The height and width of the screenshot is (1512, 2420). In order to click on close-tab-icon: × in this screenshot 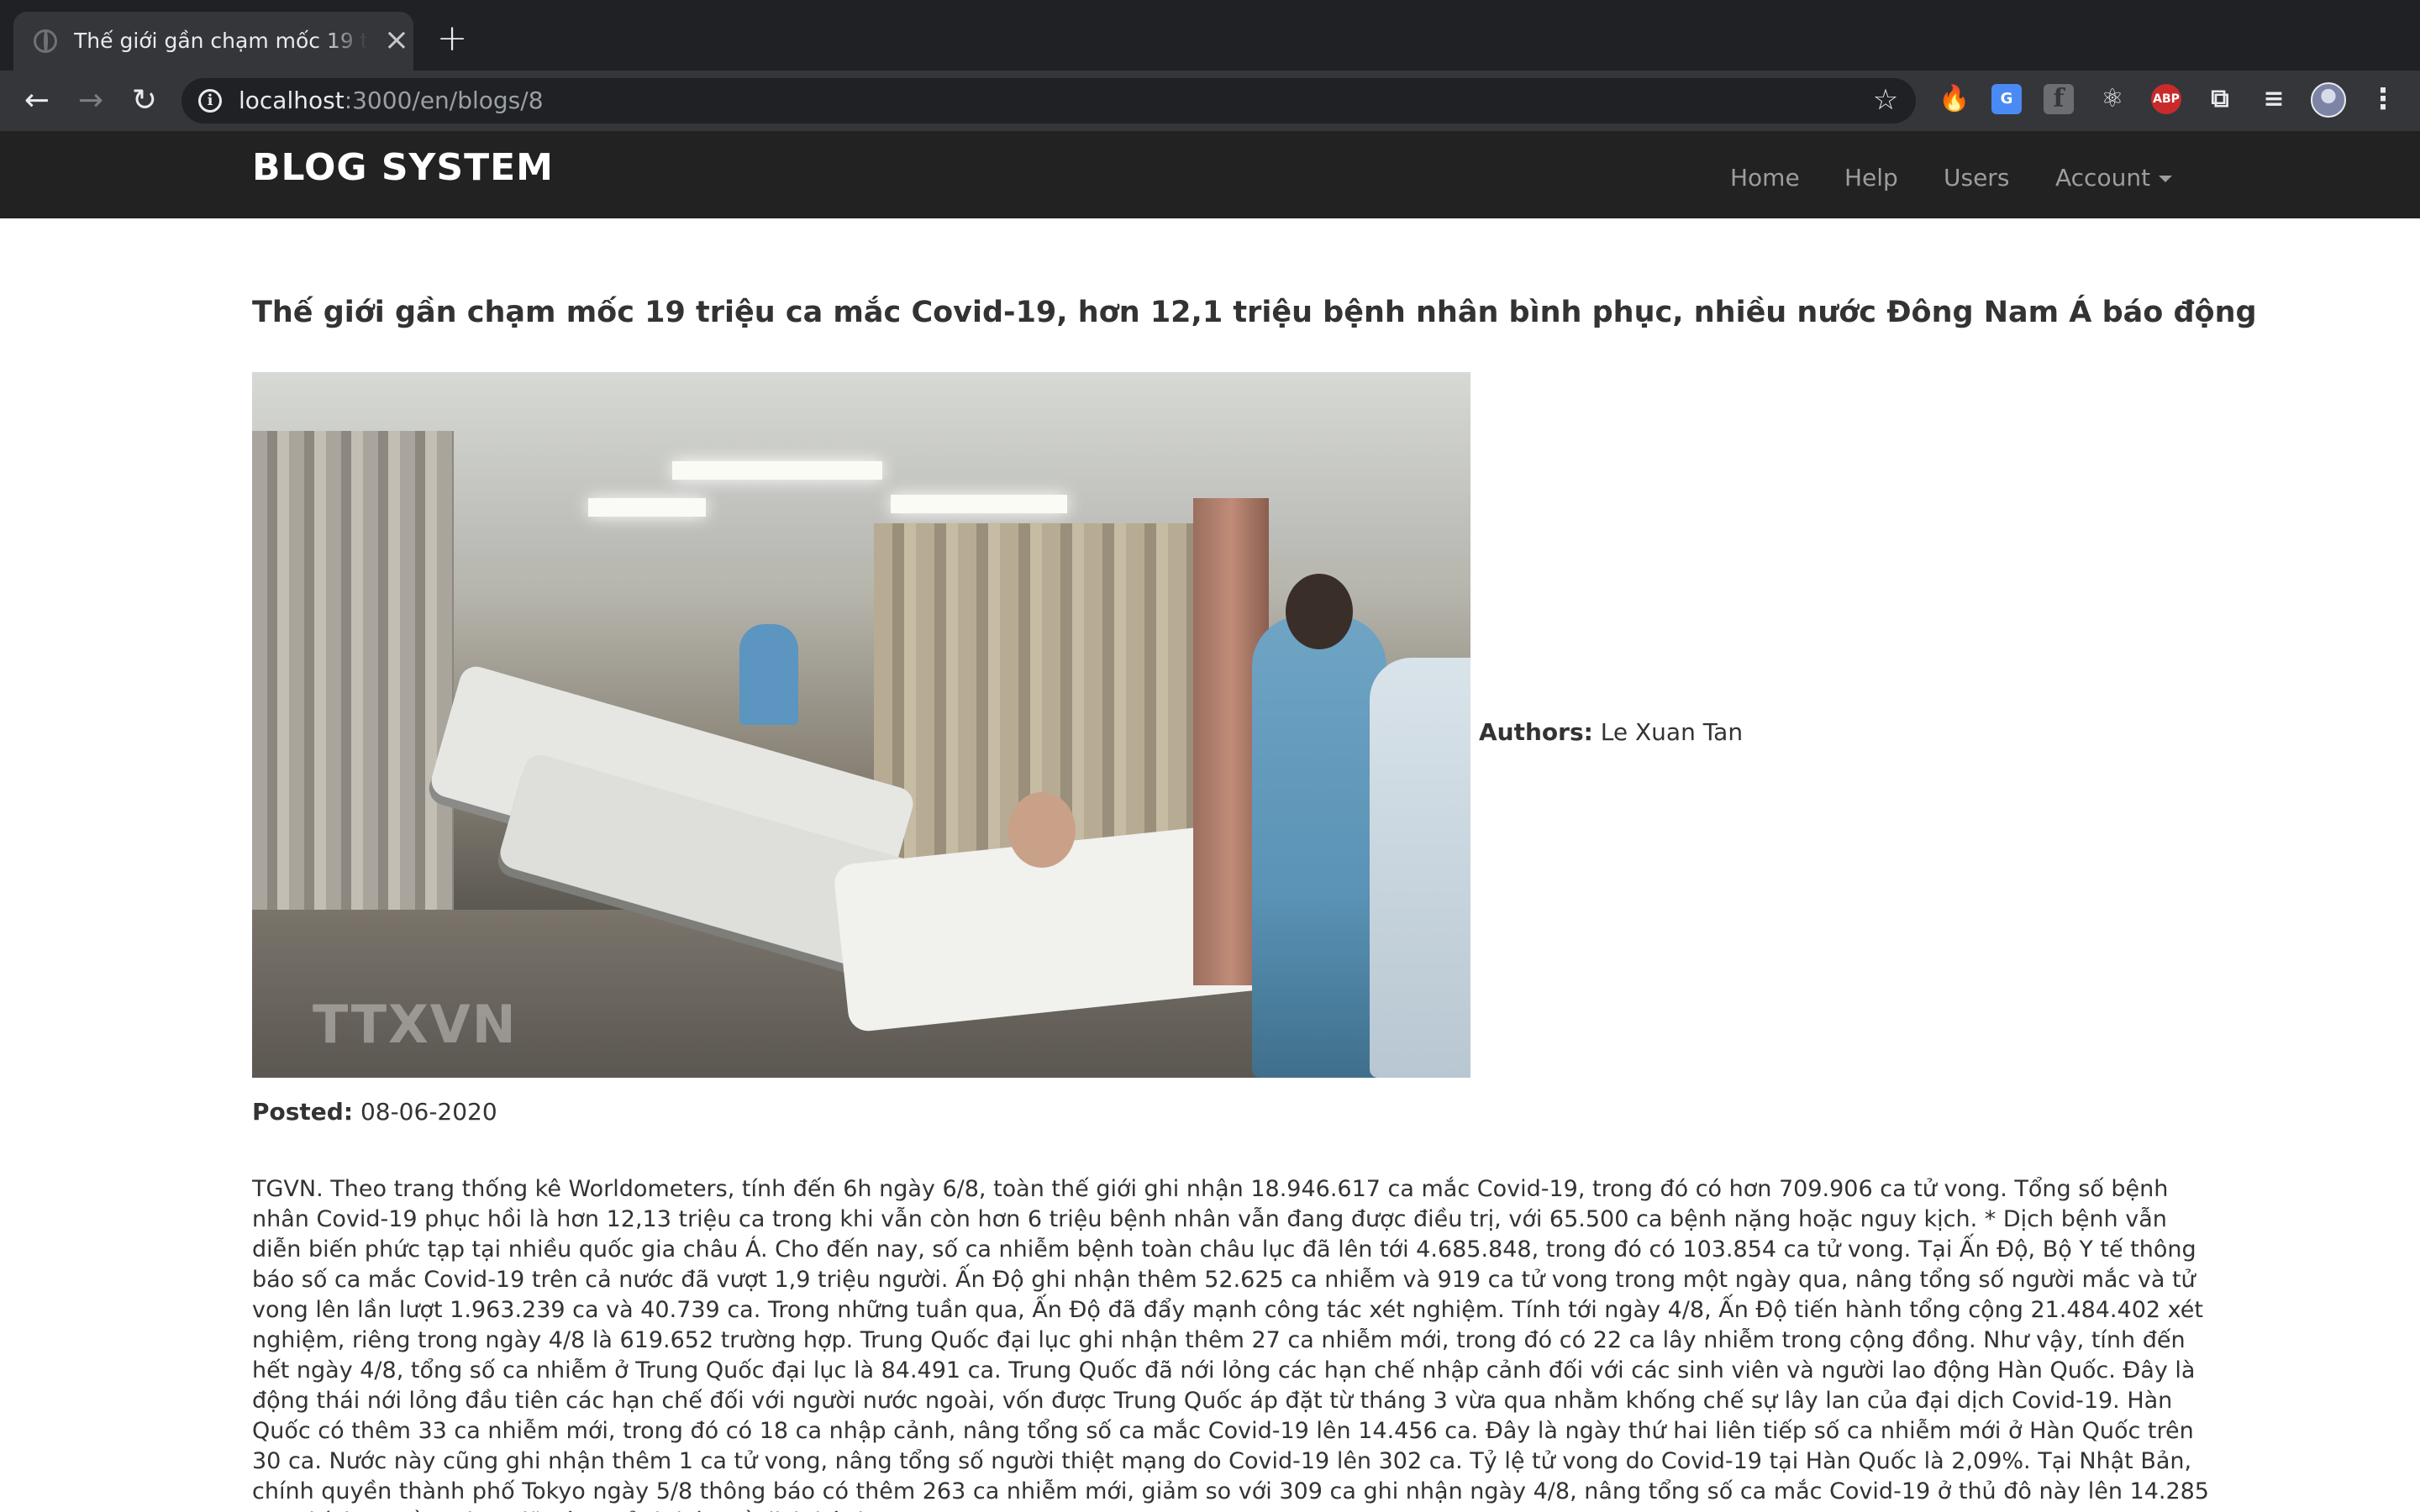, I will do `click(397, 40)`.